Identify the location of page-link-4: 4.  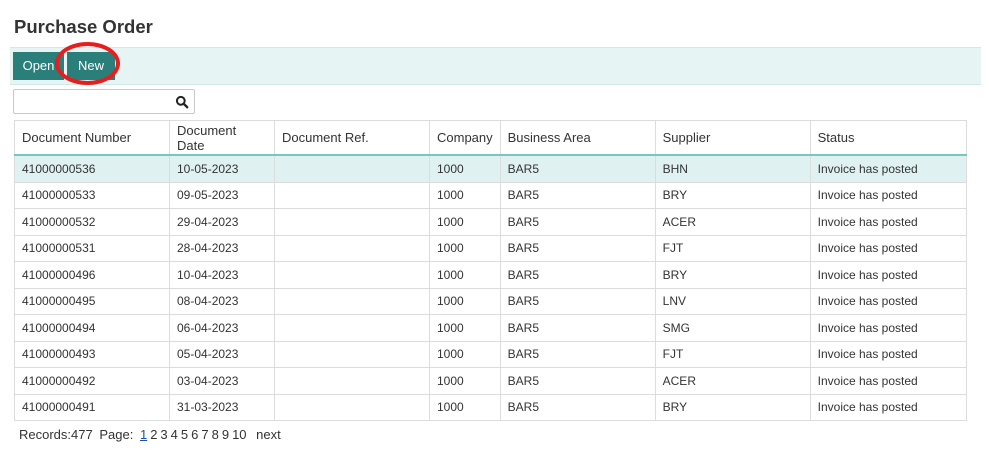
(174, 434).